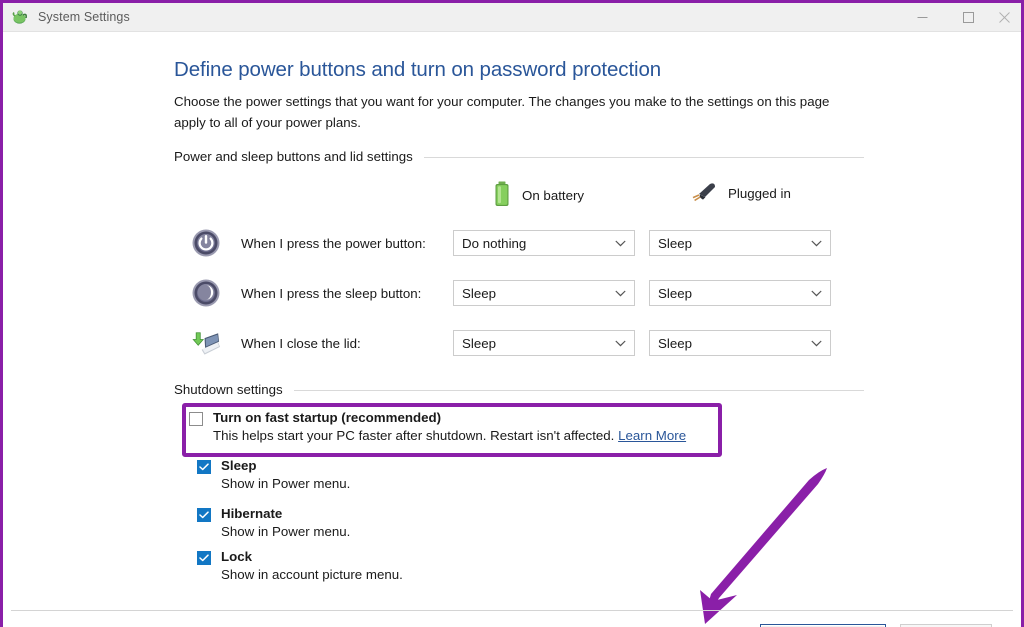 Image resolution: width=1024 pixels, height=627 pixels. I want to click on setting-row-power-button-label: When I press the power button:, so click(333, 243).